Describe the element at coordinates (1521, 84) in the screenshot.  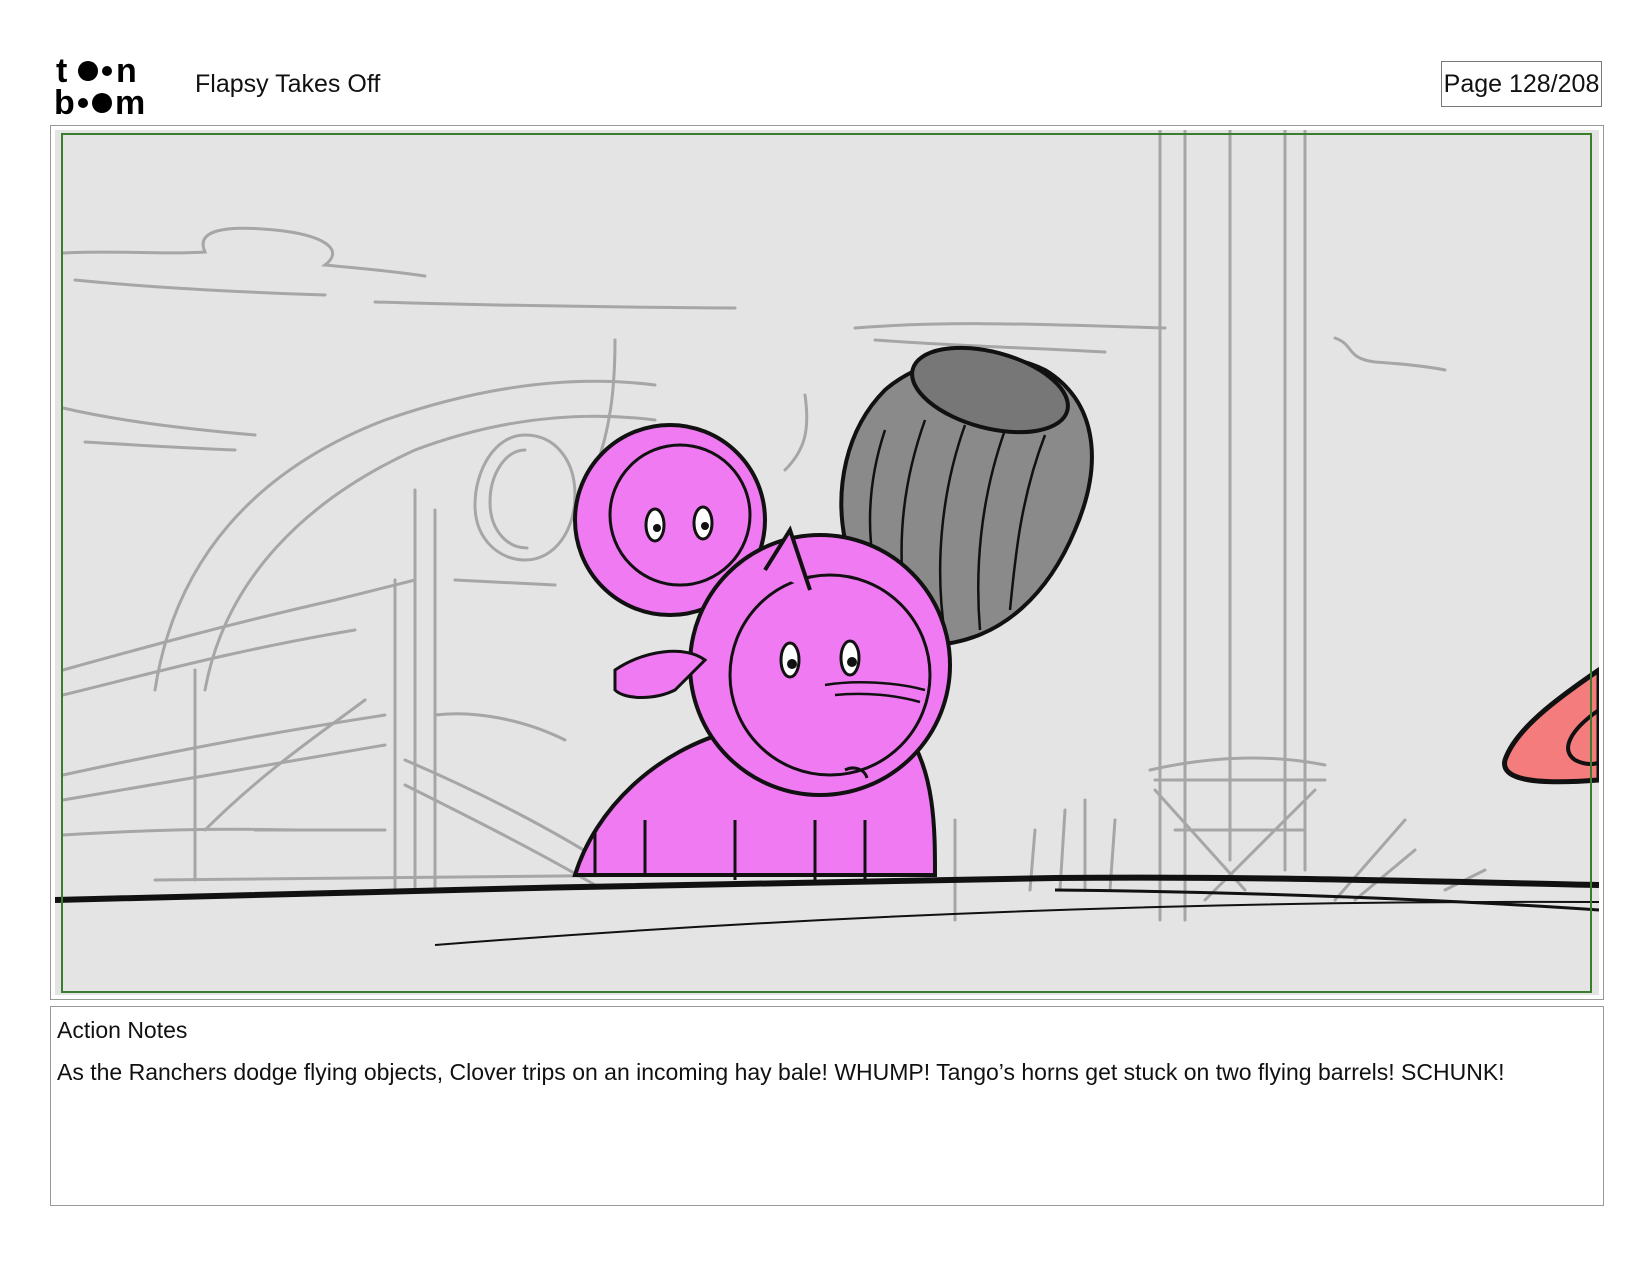
I see `page-number: Page 128/208` at that location.